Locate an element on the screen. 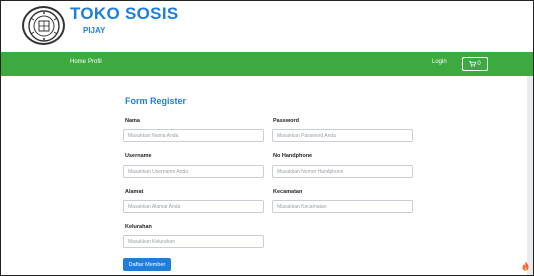  brand-subtitle: PIJAY is located at coordinates (94, 30).